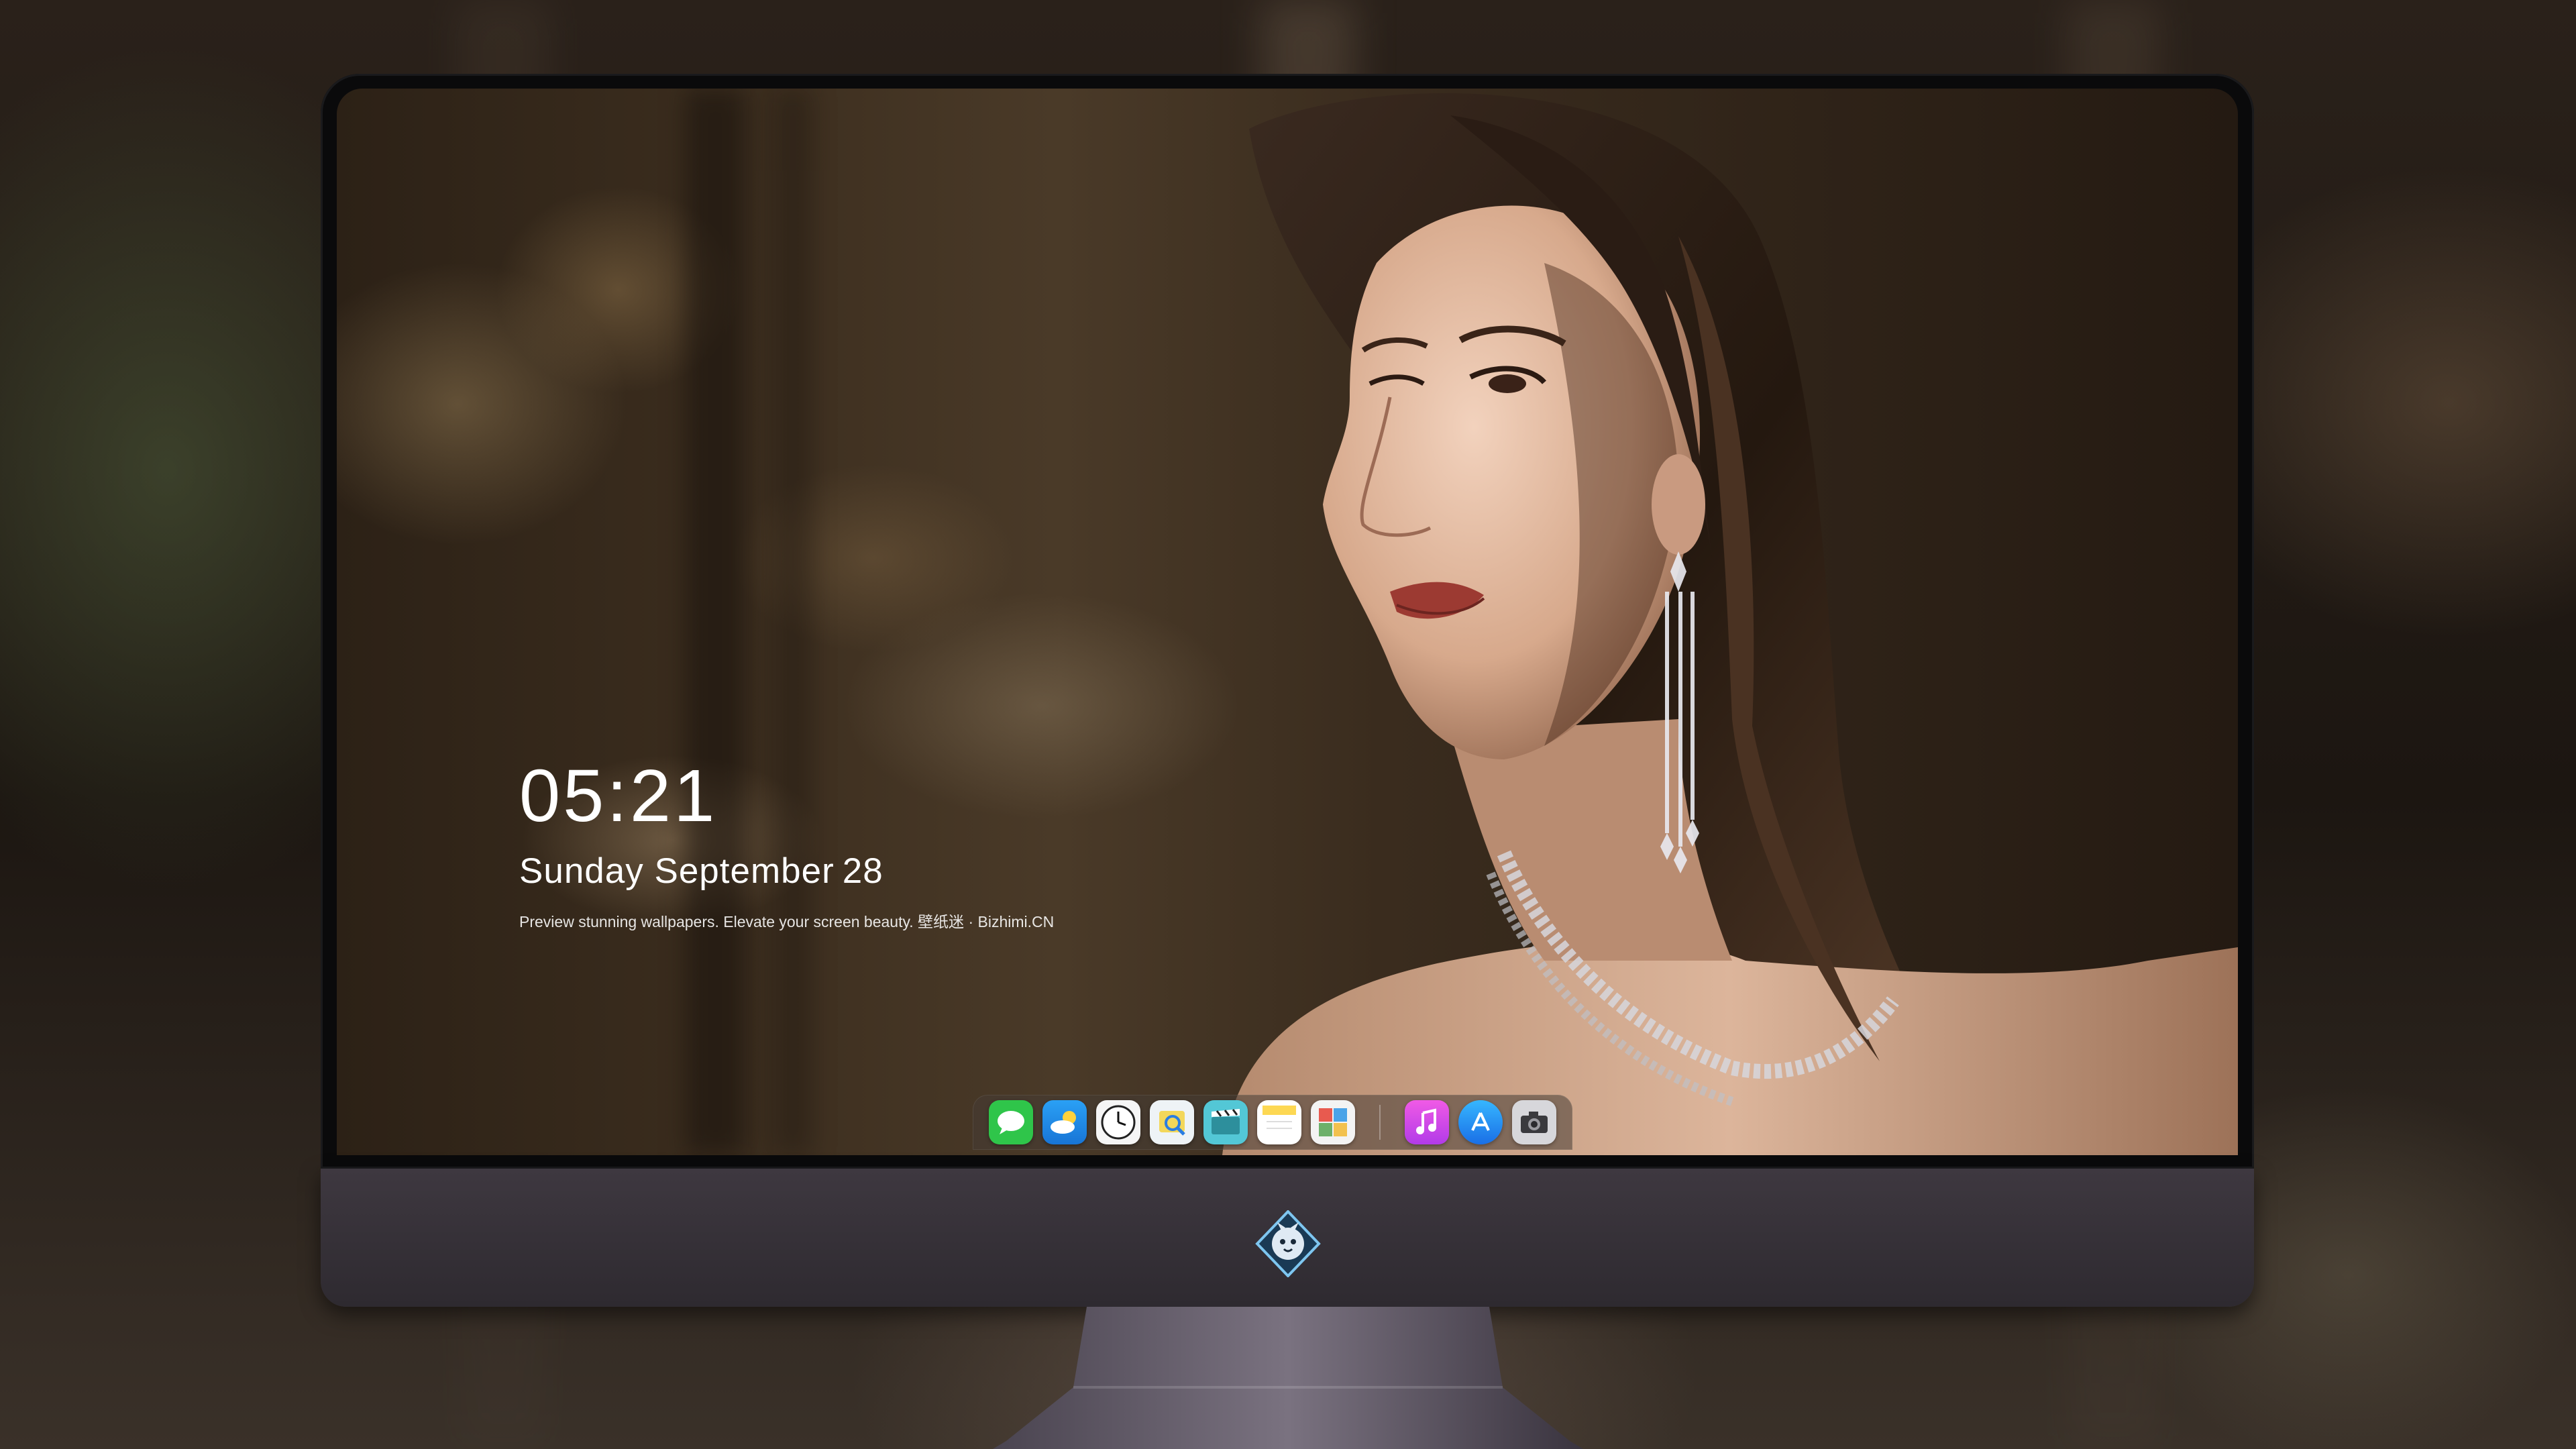 The image size is (2576, 1449). I want to click on preview-icon, so click(1172, 1122).